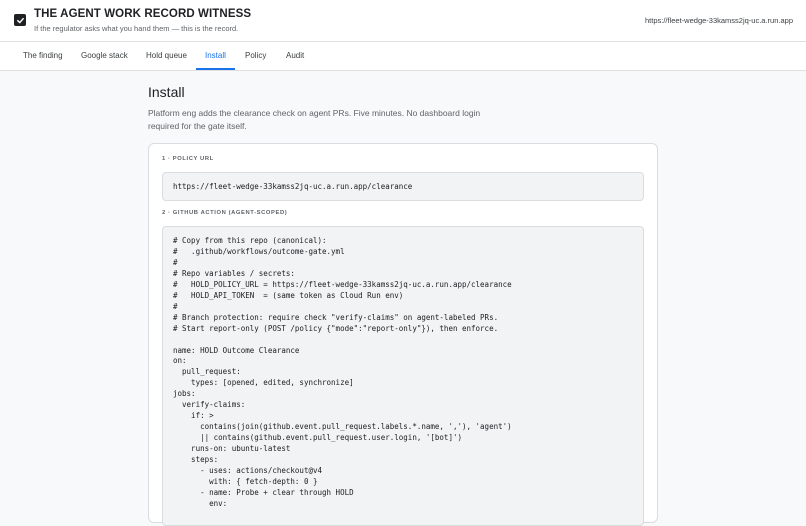 This screenshot has height=526, width=806. I want to click on page-title: Install, so click(166, 92).